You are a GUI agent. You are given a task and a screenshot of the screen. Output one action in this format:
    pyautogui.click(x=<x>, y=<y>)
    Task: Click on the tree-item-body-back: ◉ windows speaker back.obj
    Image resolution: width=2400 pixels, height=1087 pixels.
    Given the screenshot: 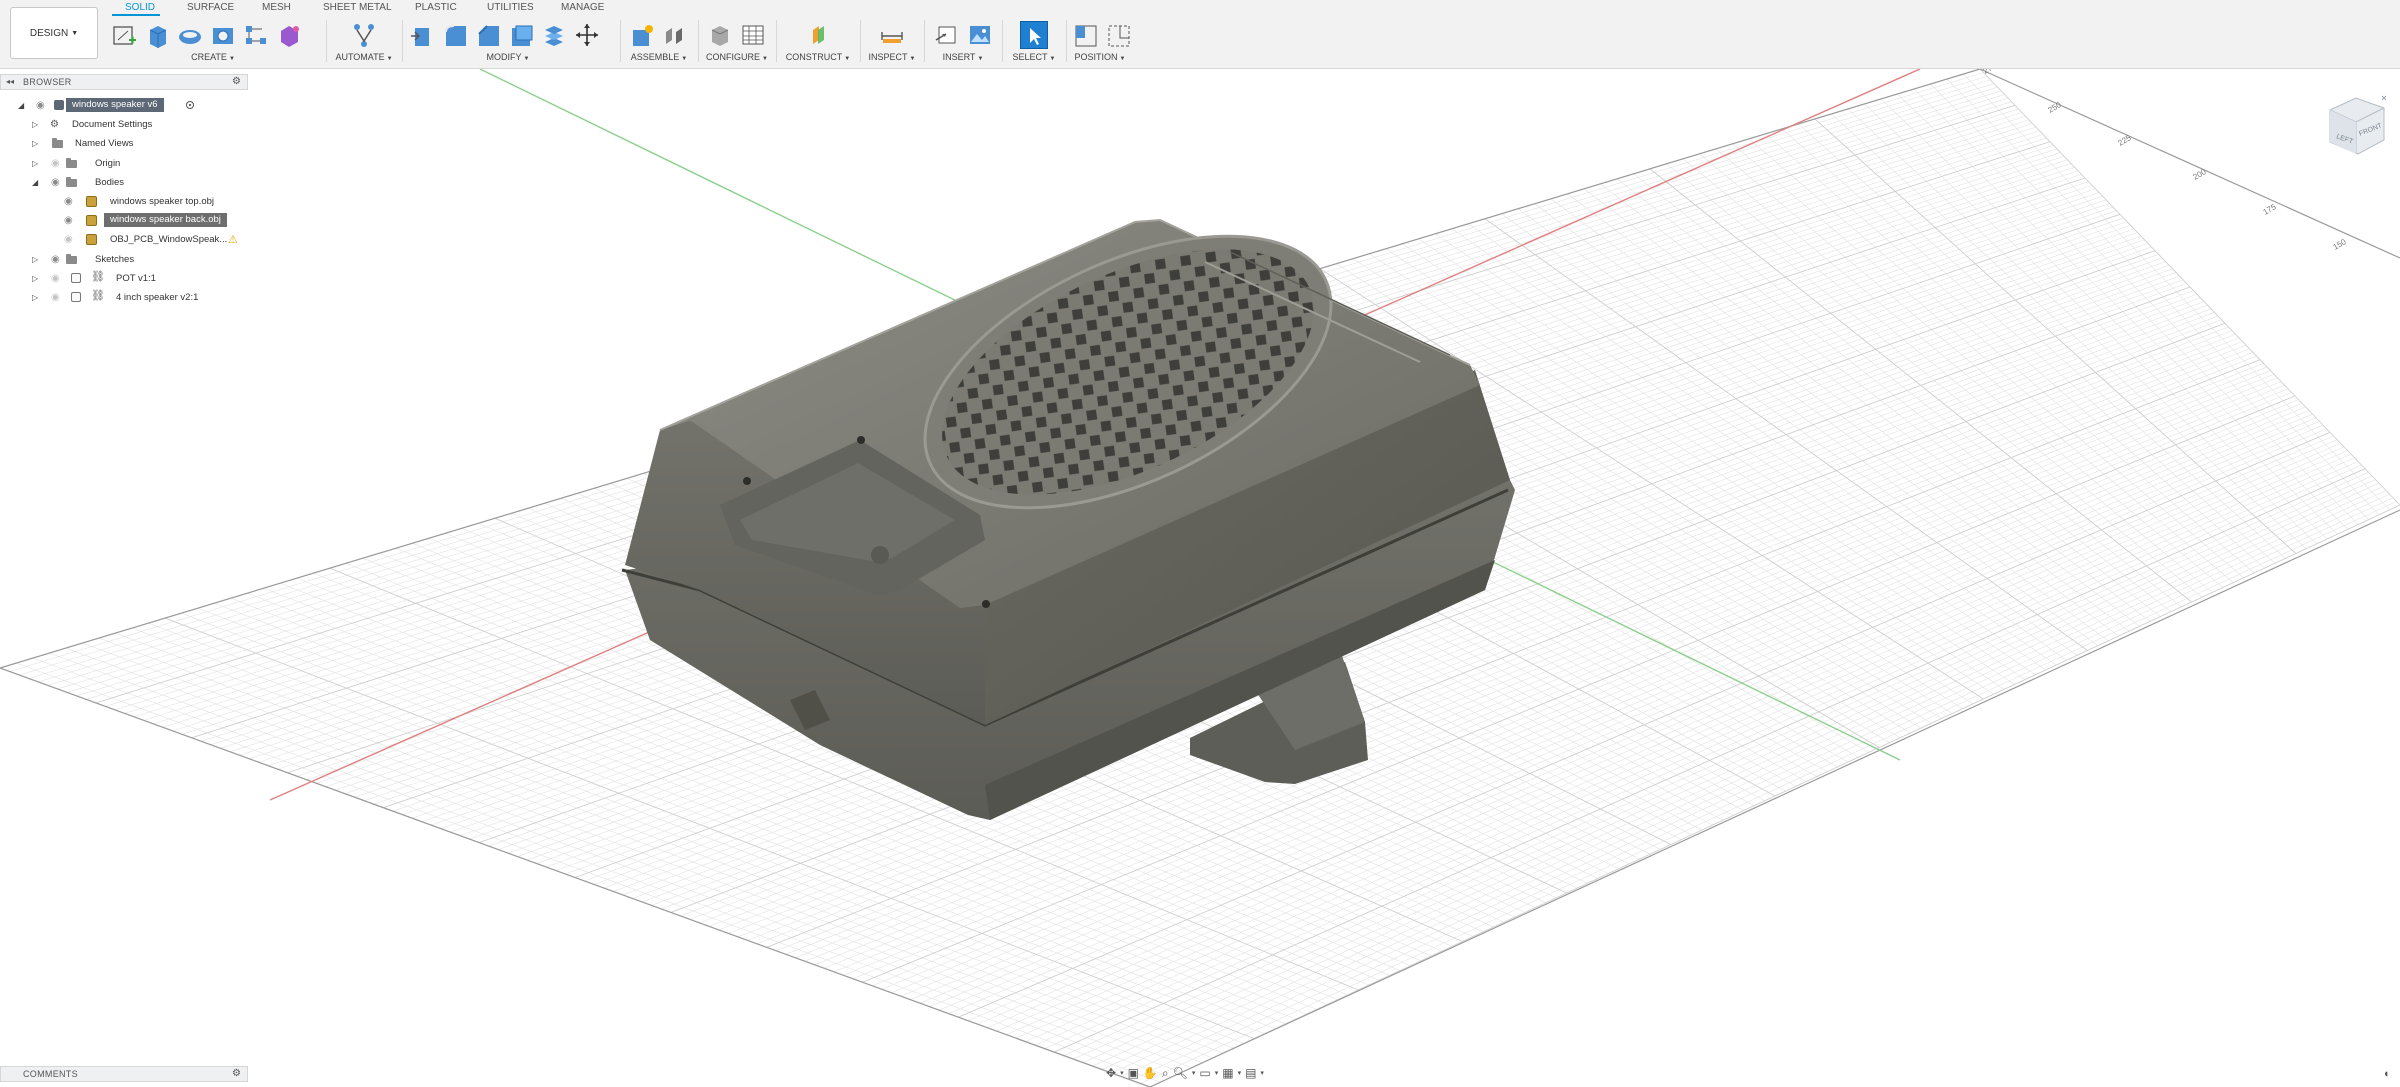 What is the action you would take?
    pyautogui.click(x=124, y=220)
    